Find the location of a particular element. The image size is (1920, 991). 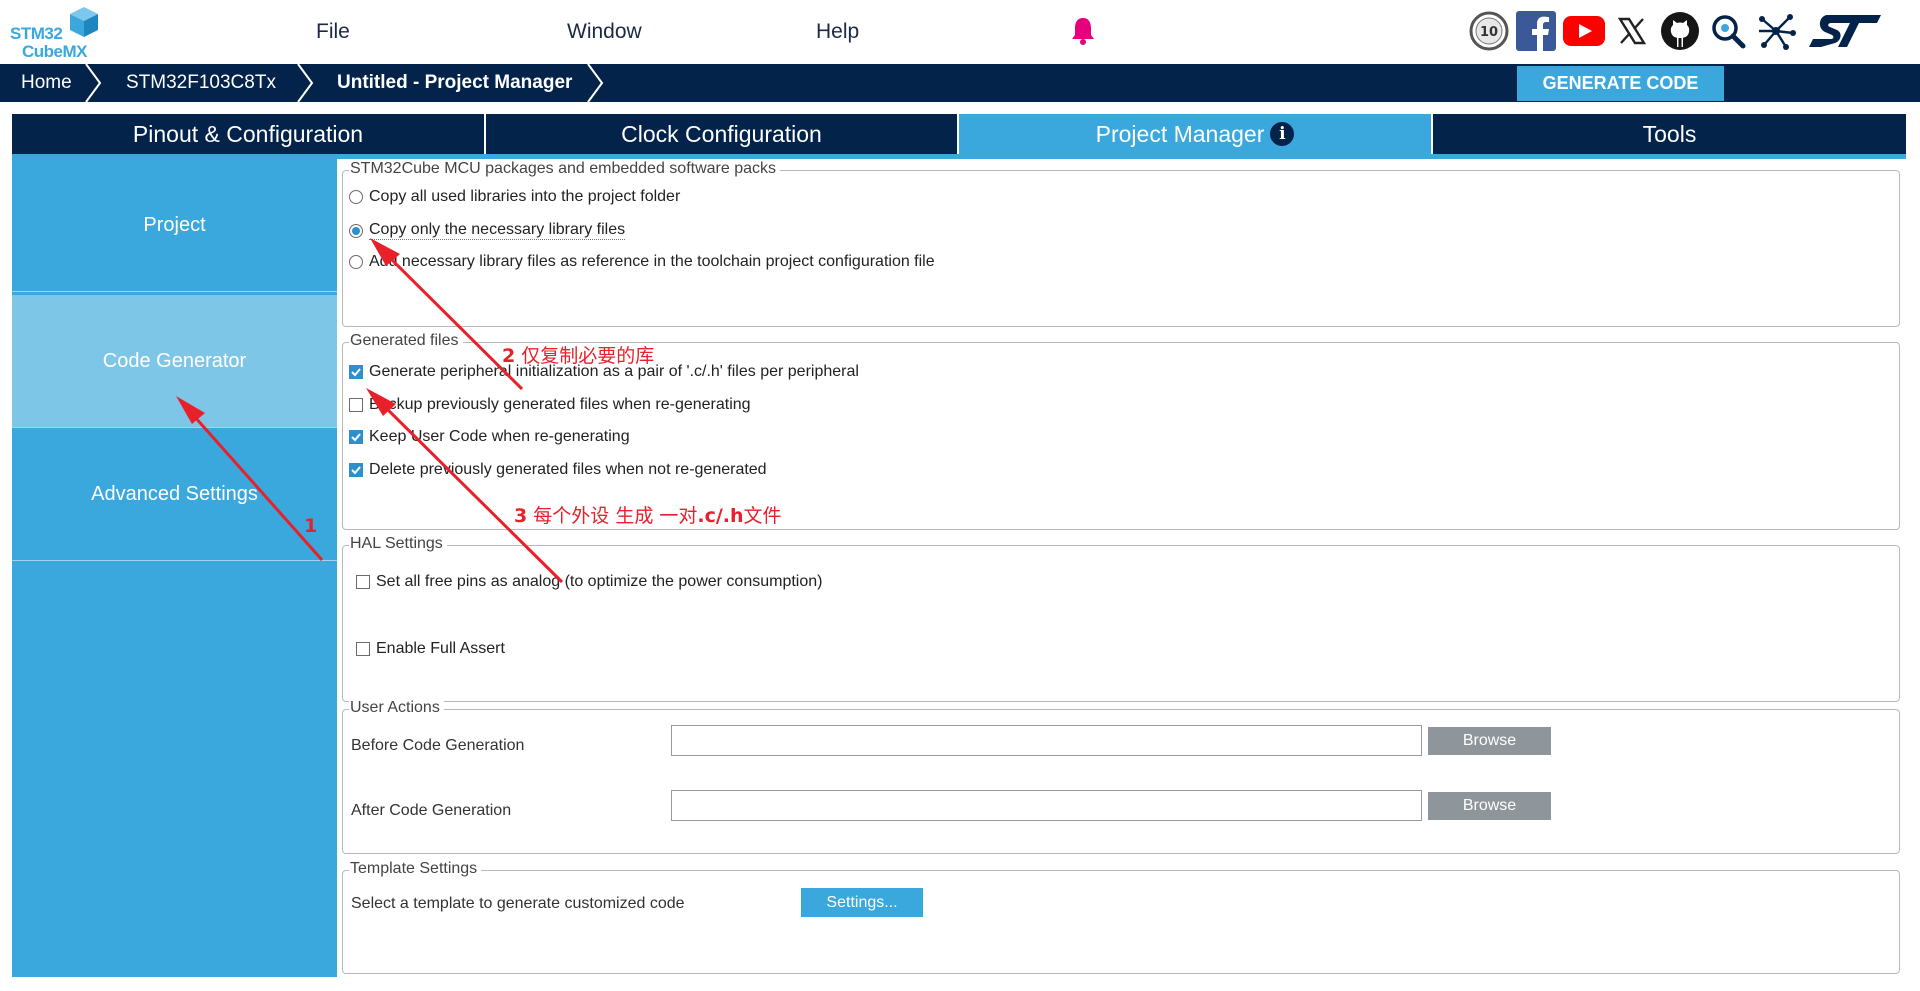

10-year-anniversary-icon: 10 is located at coordinates (1489, 31).